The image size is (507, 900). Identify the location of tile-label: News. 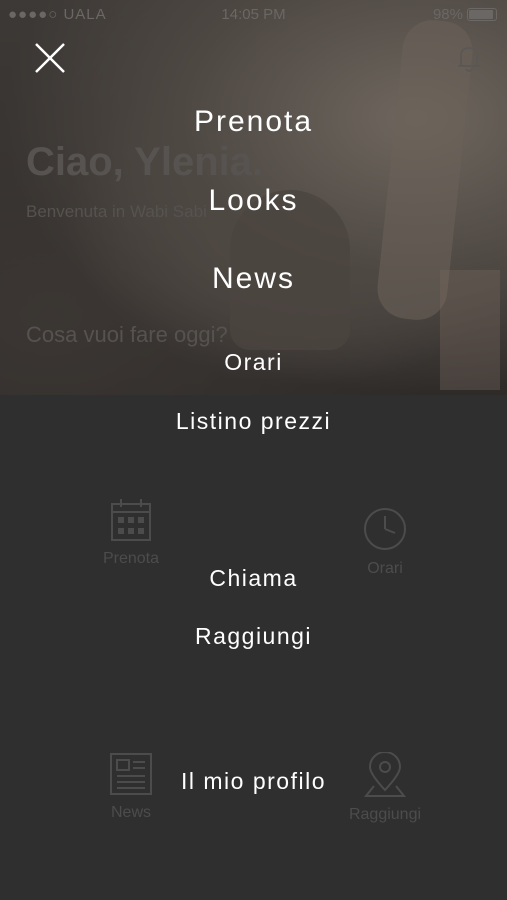
(130, 812).